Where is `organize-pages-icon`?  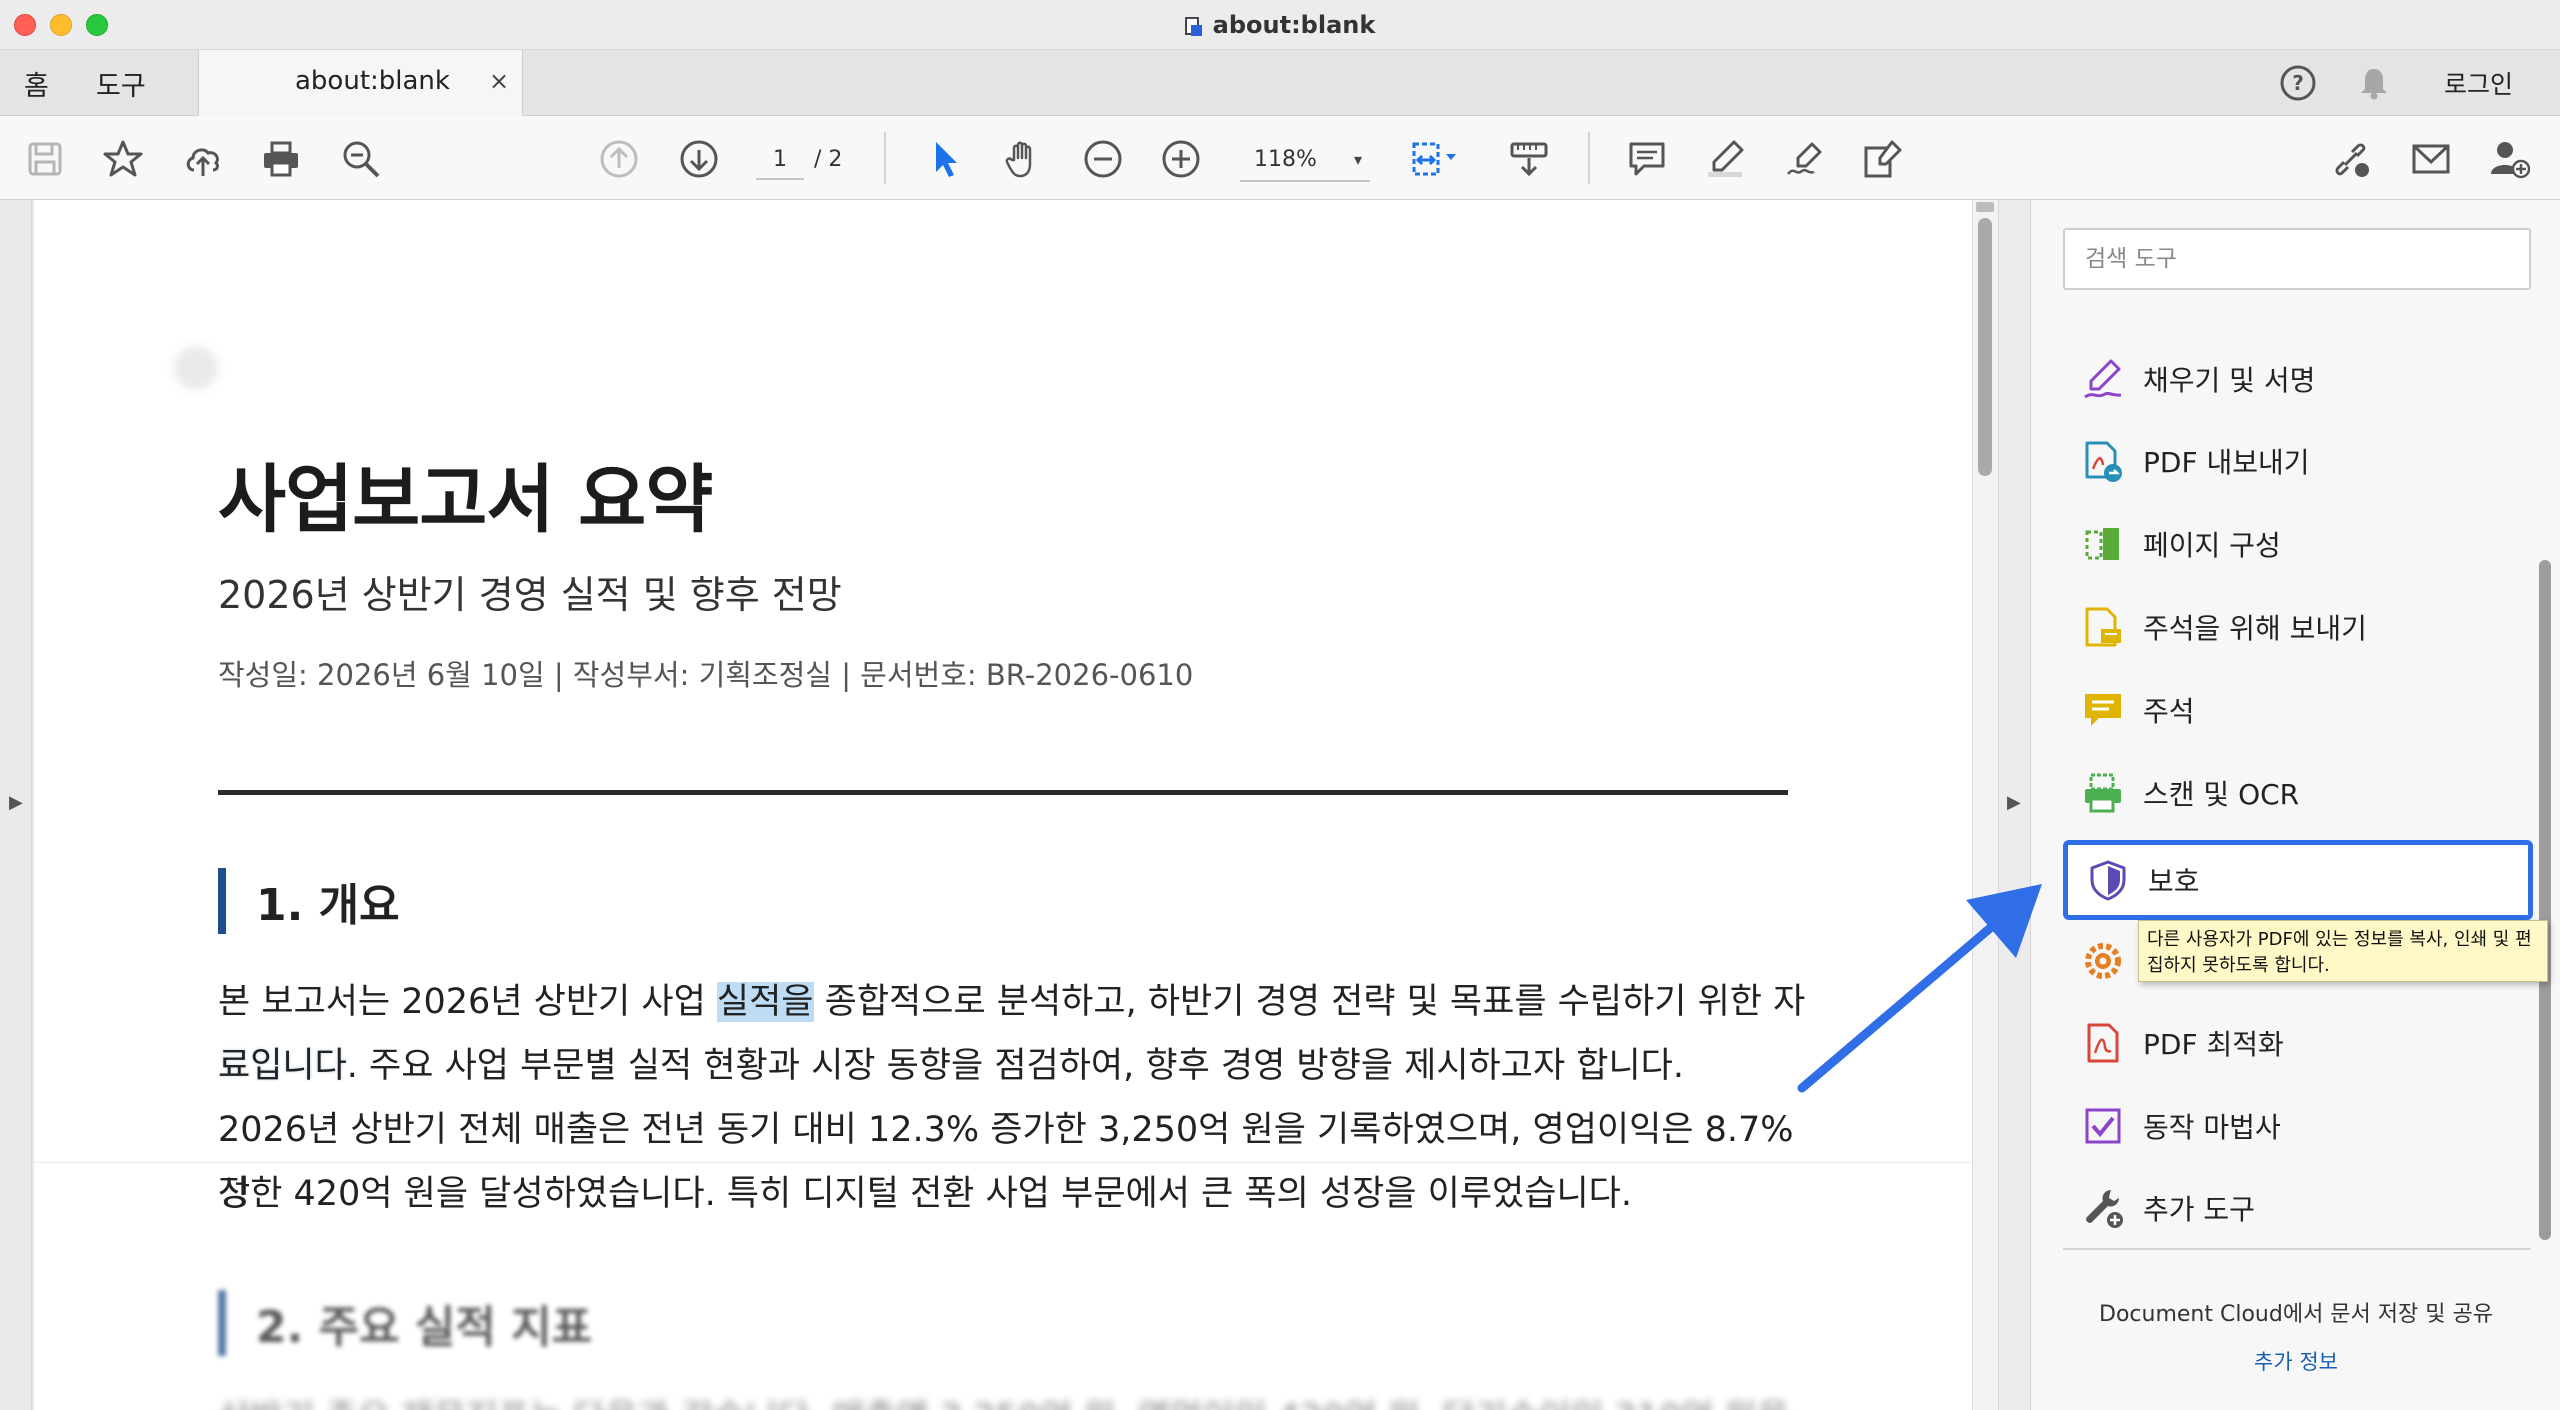
organize-pages-icon is located at coordinates (2103, 544).